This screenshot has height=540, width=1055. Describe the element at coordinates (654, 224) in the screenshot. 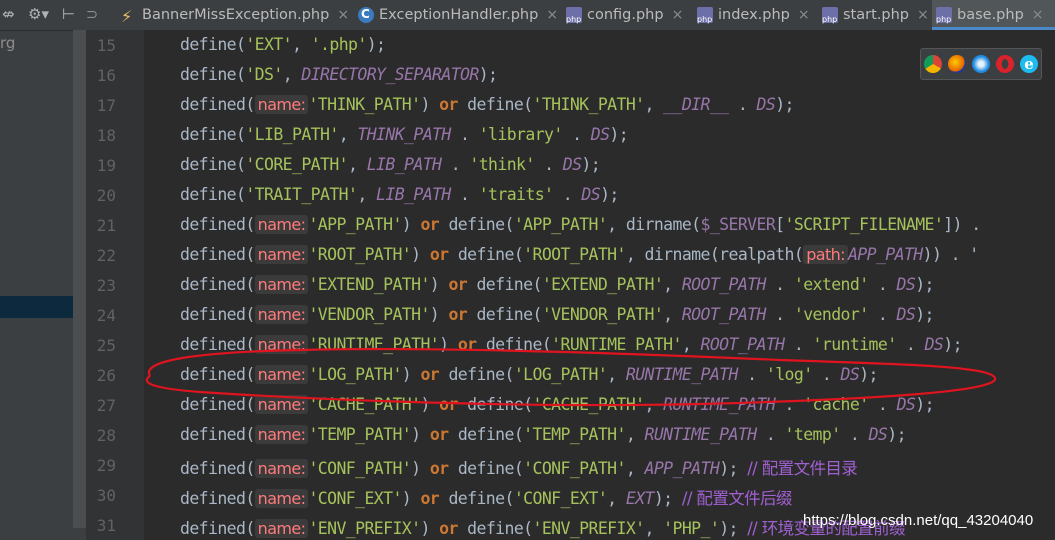

I see `code-token: , dirname(` at that location.